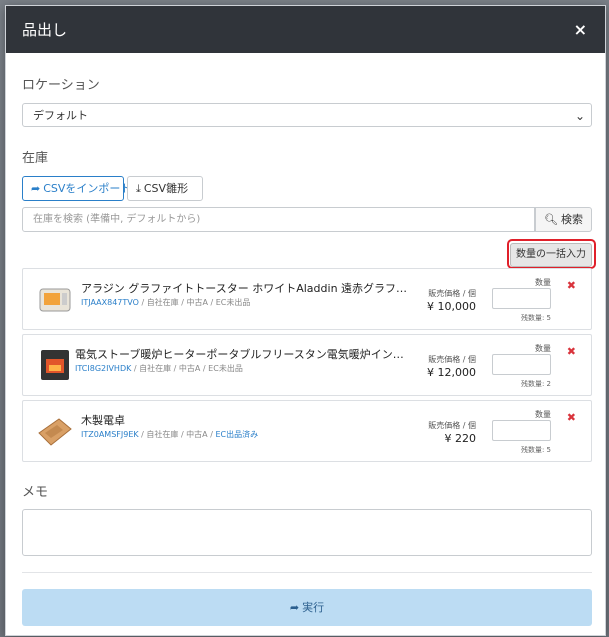 The image size is (609, 637). I want to click on stock-search: 在庫を検索 (準備中, デフォルトから) 🔍︎ 検索, so click(307, 219).